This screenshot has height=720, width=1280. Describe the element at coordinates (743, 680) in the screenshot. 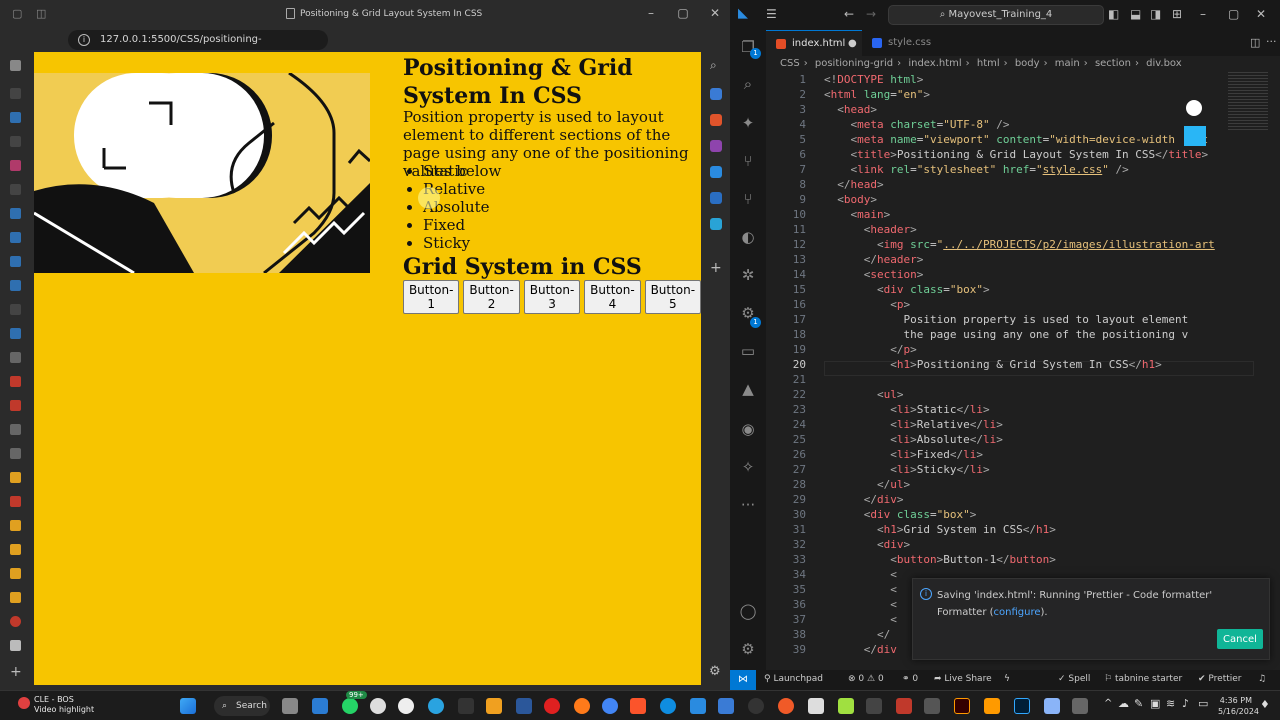

I see `remote-indicator-icon: ⋈` at that location.